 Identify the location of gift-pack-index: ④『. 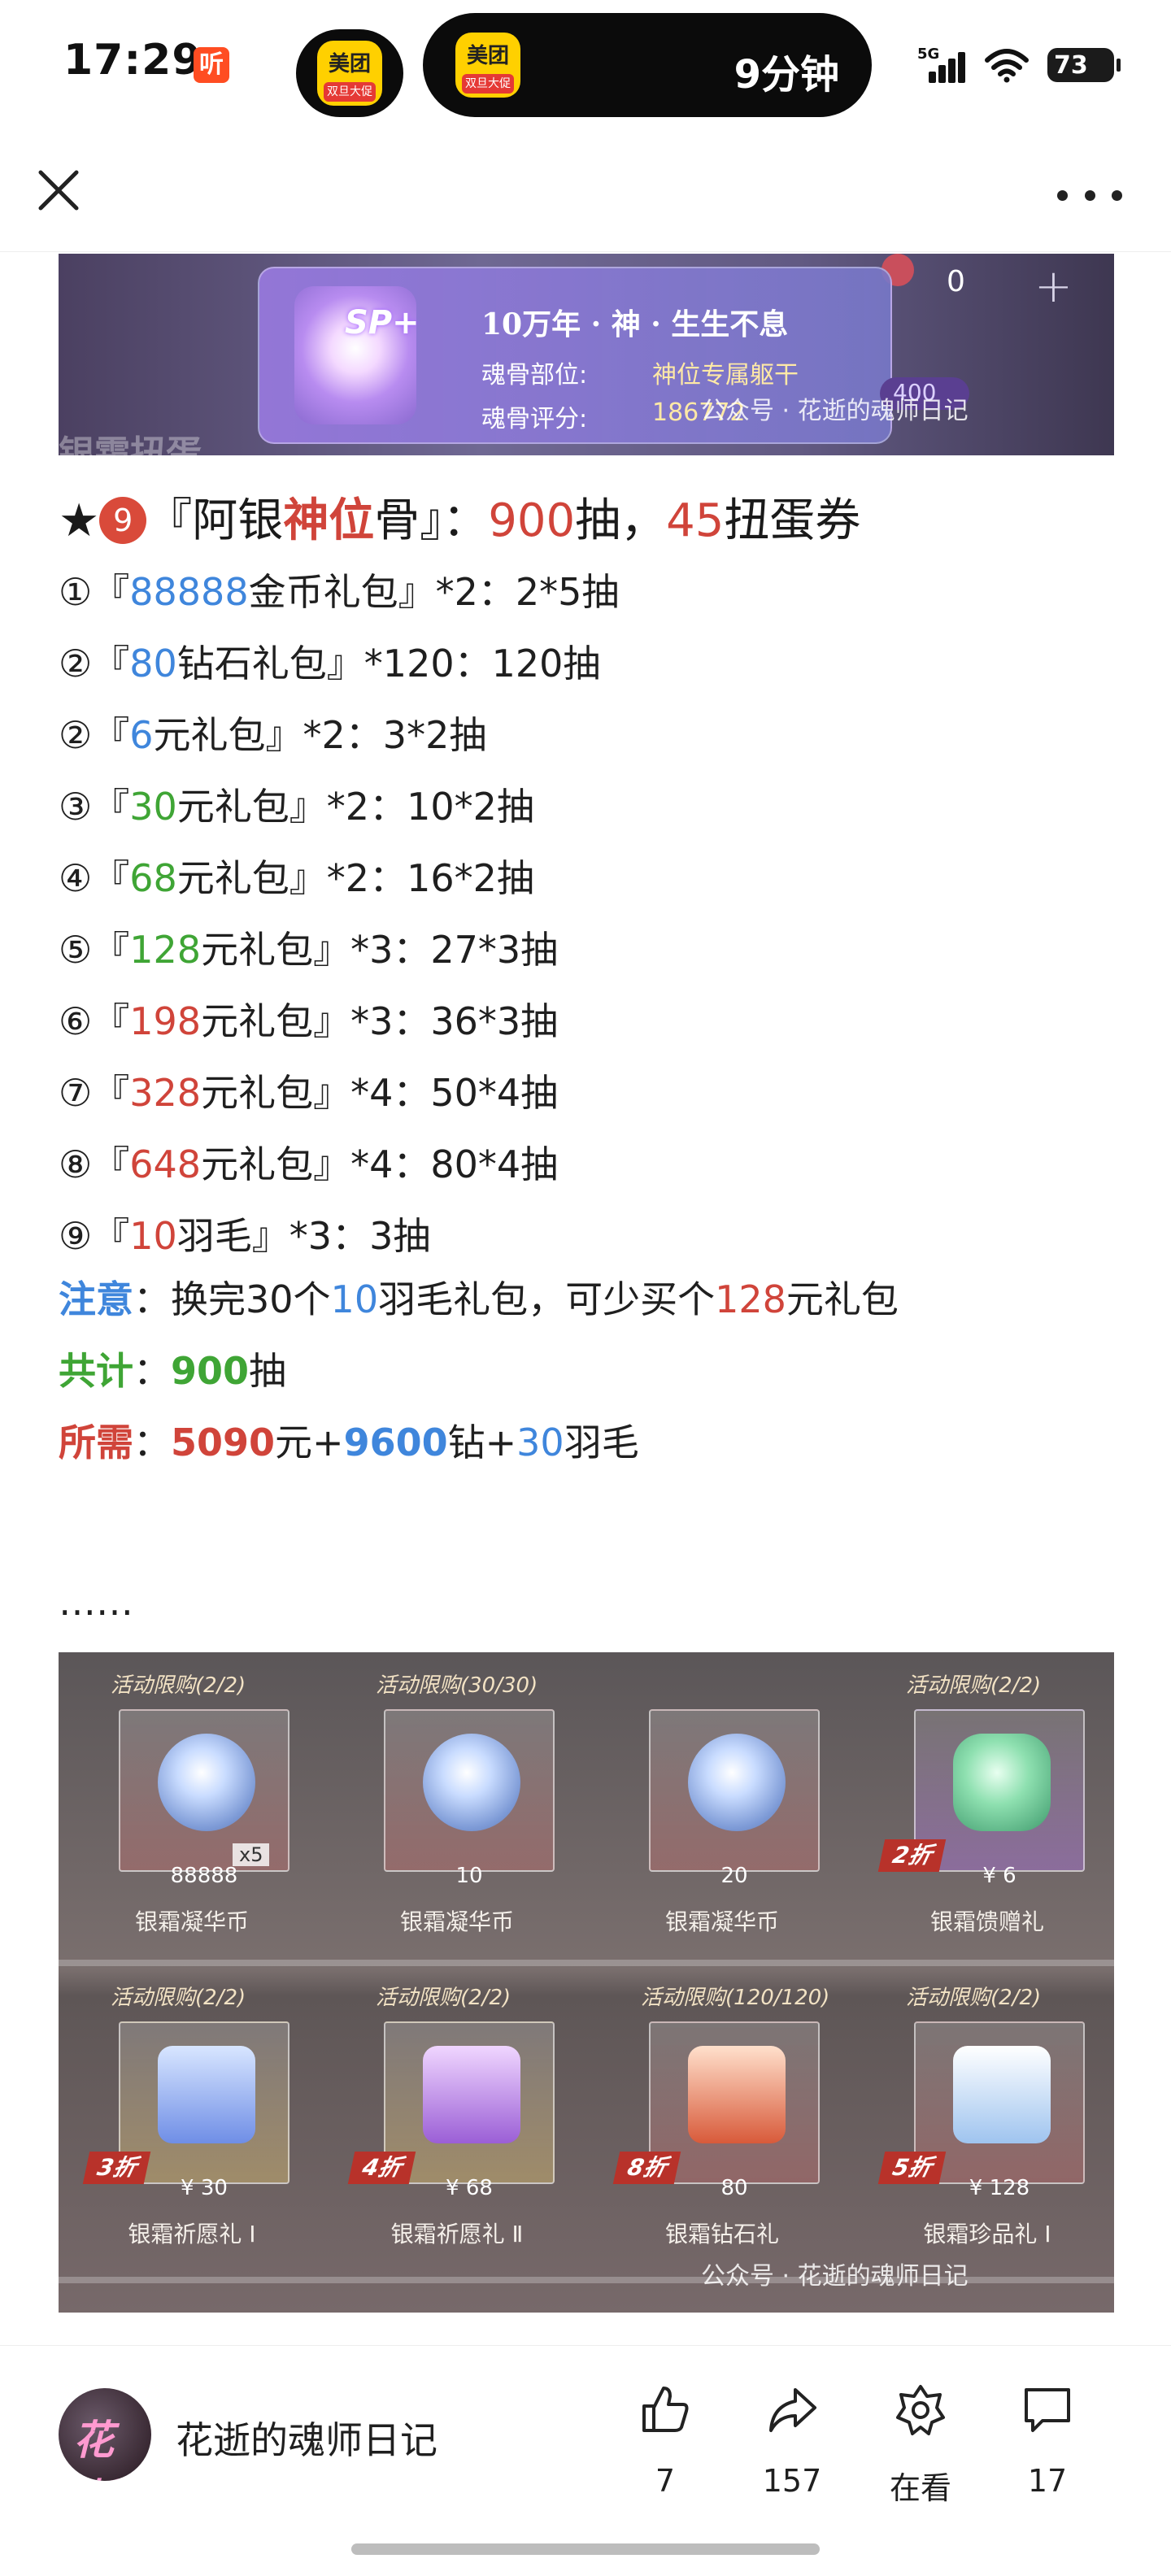
(95, 878).